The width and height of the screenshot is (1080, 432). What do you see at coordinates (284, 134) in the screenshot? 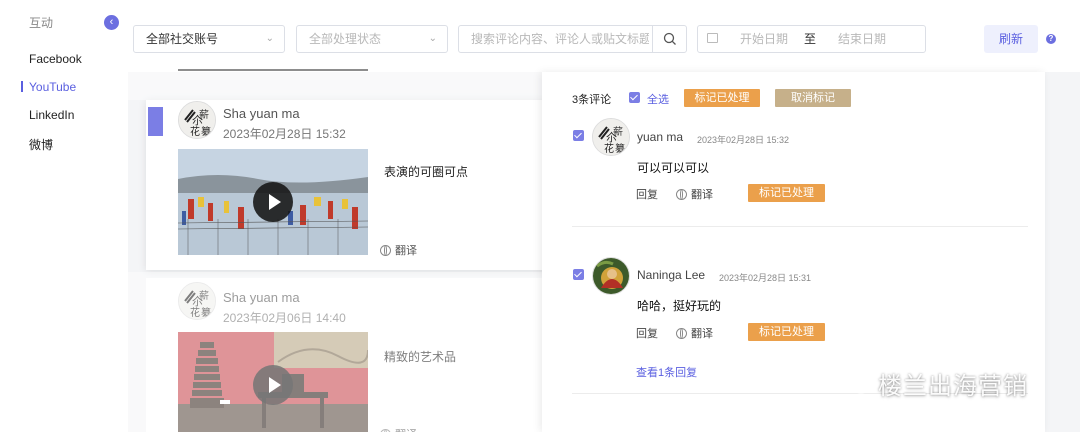
I see `post-time: 2023年02月28日 15:32` at bounding box center [284, 134].